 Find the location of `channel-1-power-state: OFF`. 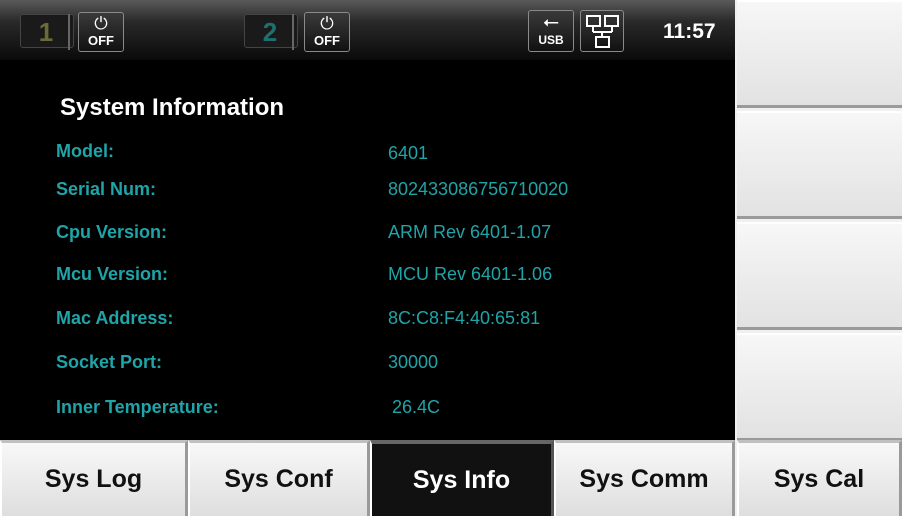

channel-1-power-state: OFF is located at coordinates (101, 40).